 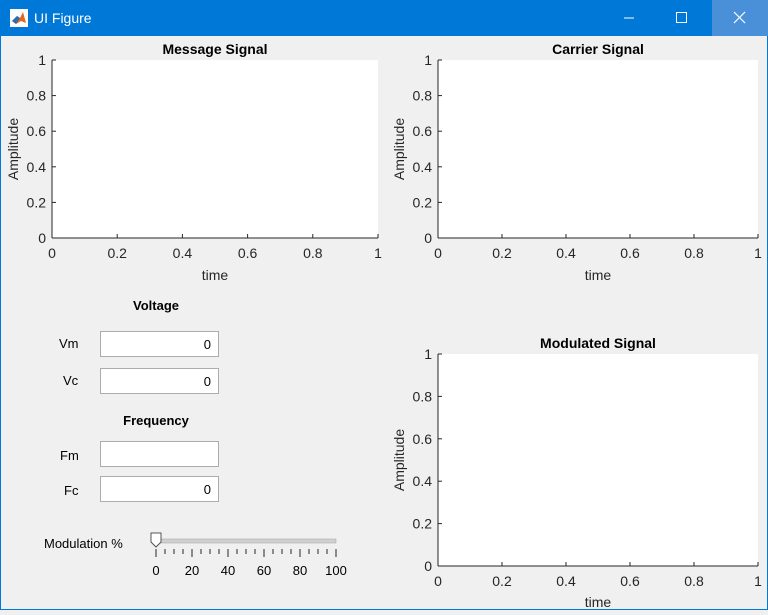 What do you see at coordinates (598, 49) in the screenshot?
I see `plot-title: Carrier Signal` at bounding box center [598, 49].